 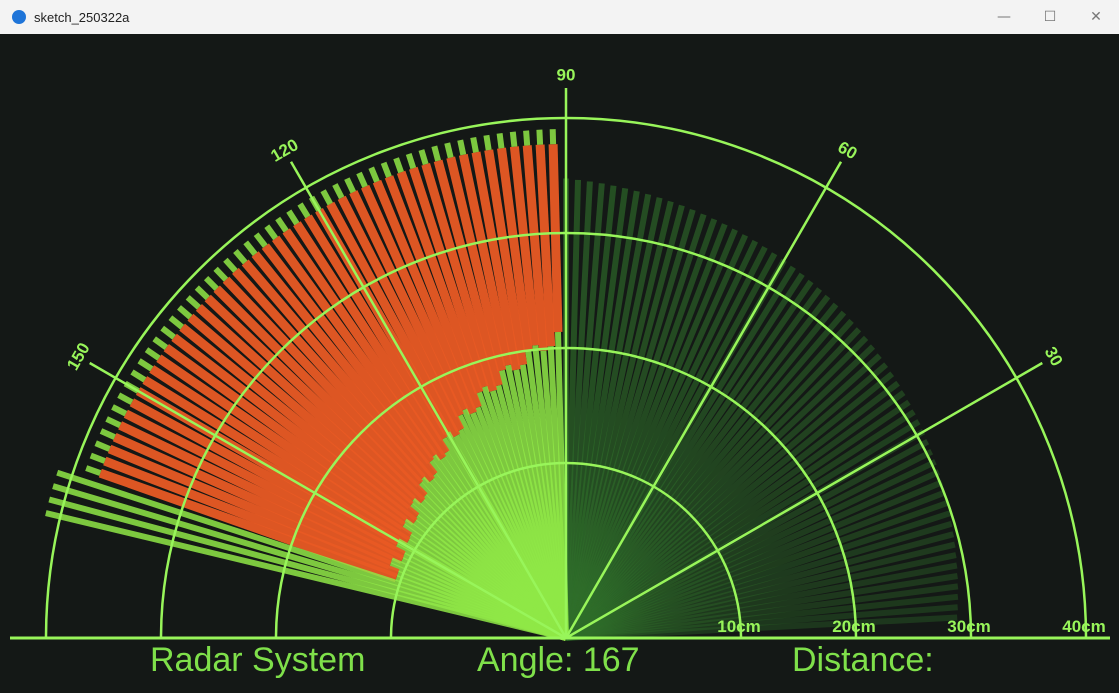 What do you see at coordinates (284, 150) in the screenshot?
I see `angle-label: 120` at bounding box center [284, 150].